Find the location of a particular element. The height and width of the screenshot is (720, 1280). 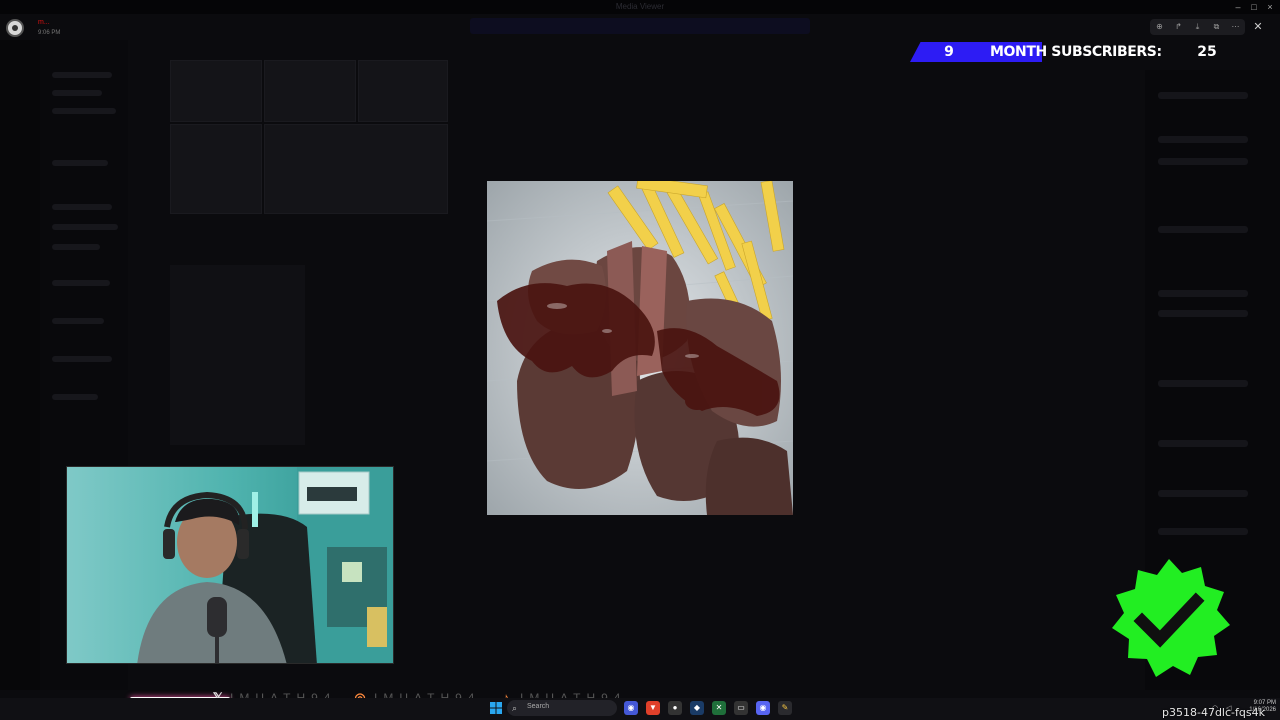

month-count: 9 is located at coordinates (949, 52).